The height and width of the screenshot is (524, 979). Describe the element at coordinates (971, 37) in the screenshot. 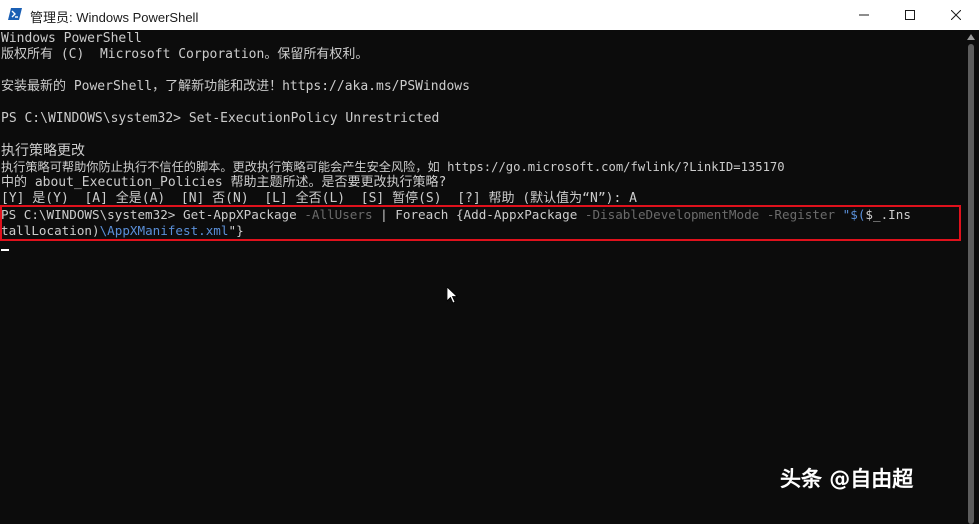

I see `scroll-up-arrow-icon` at that location.